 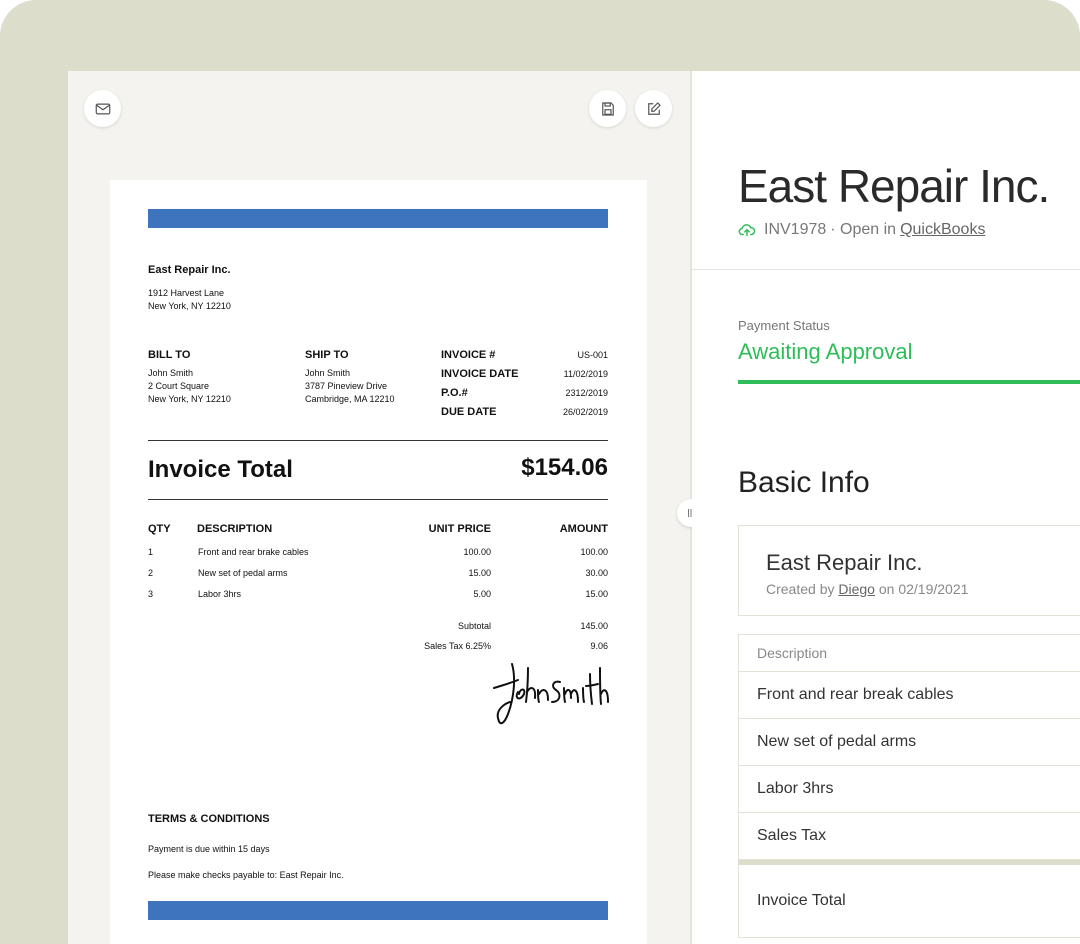 I want to click on col-amount: AMOUNT, so click(x=583, y=529).